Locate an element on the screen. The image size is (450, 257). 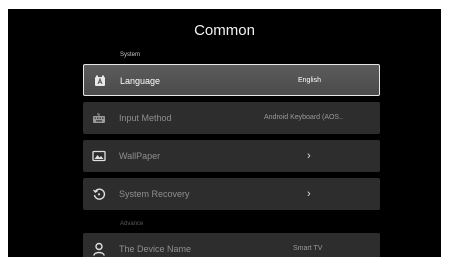
keyboard-icon is located at coordinates (99, 118).